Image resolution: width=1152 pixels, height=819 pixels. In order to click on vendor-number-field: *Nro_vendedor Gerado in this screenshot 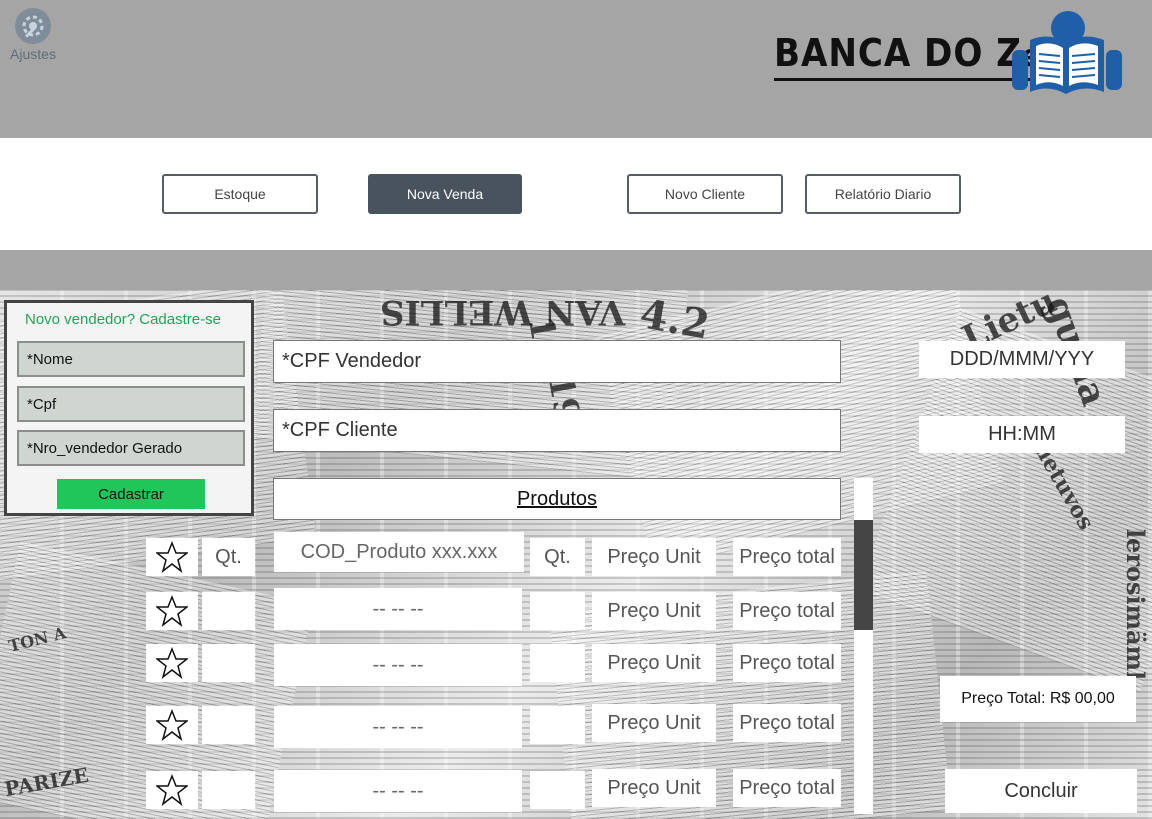, I will do `click(131, 448)`.